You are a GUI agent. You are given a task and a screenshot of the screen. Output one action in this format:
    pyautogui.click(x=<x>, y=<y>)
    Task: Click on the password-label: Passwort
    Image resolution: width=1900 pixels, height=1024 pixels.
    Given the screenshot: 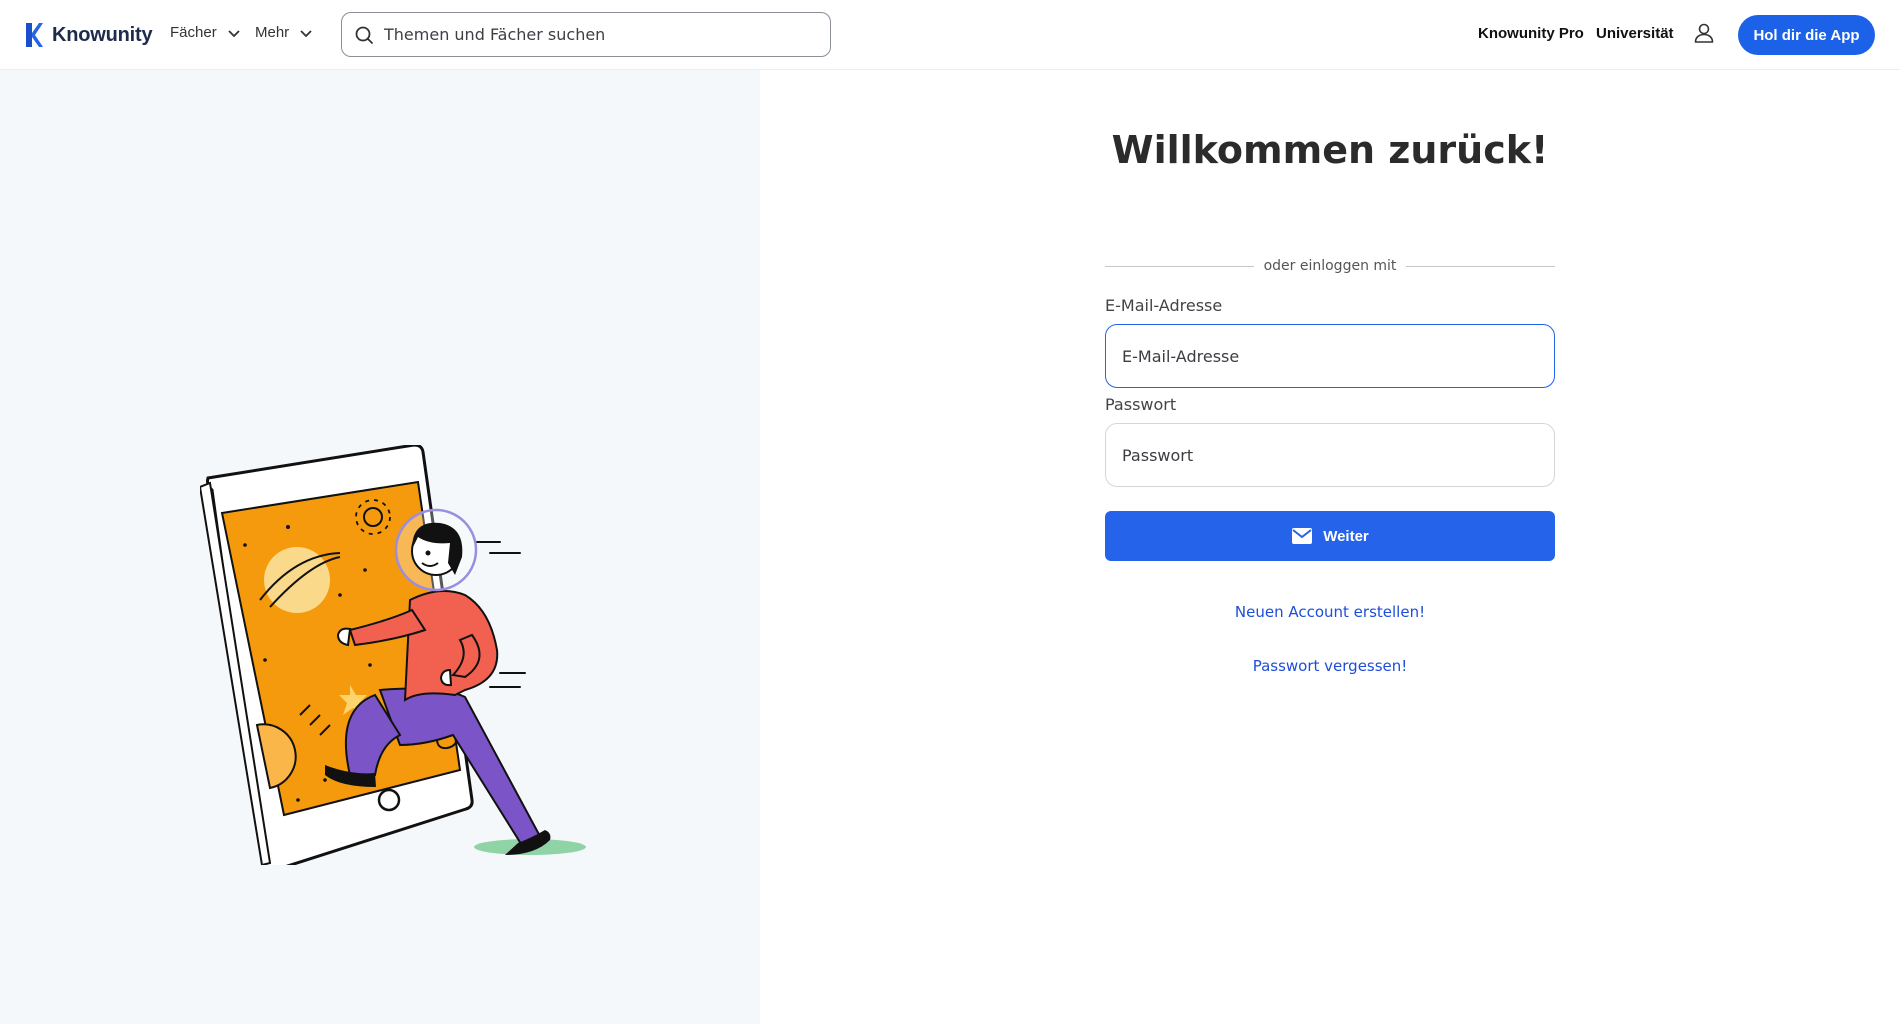 What is the action you would take?
    pyautogui.click(x=1141, y=404)
    